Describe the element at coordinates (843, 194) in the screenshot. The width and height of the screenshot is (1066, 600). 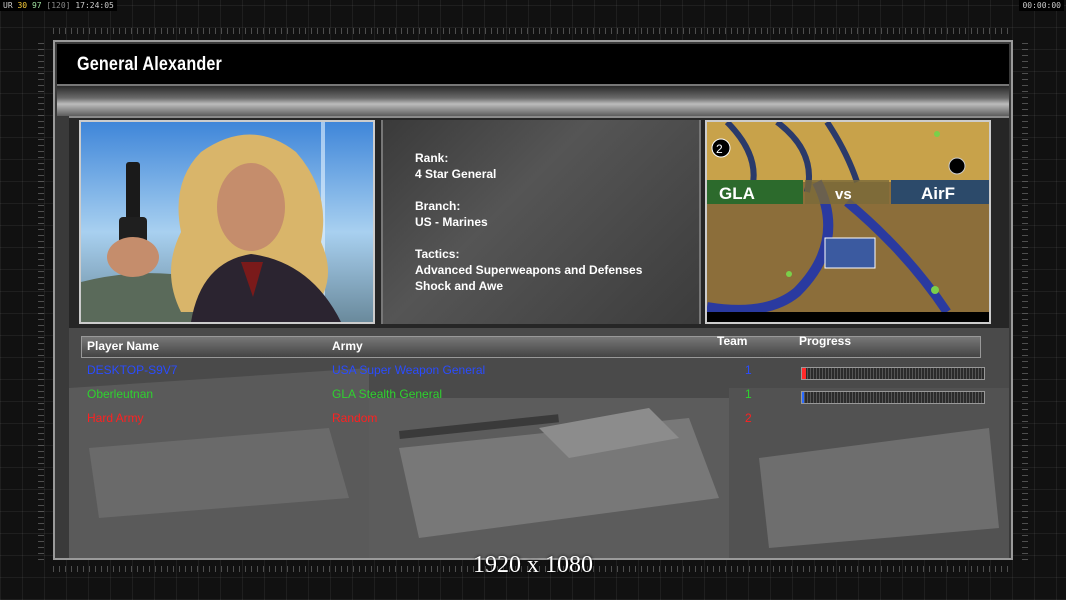
I see `map-vs-text: vs` at that location.